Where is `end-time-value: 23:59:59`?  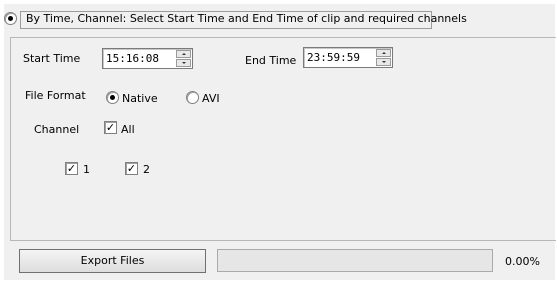 end-time-value: 23:59:59 is located at coordinates (333, 57).